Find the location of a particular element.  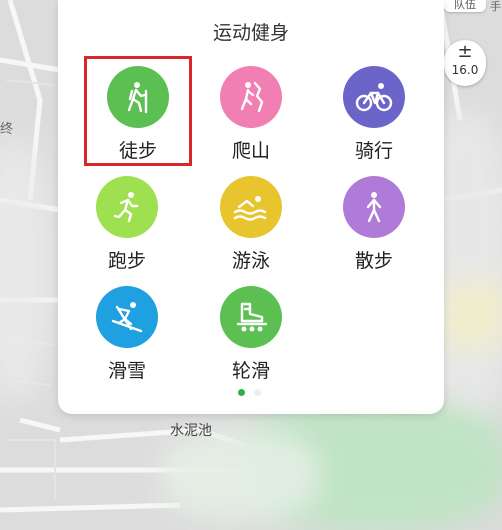

activity-label: 滑雪 is located at coordinates (126, 371).